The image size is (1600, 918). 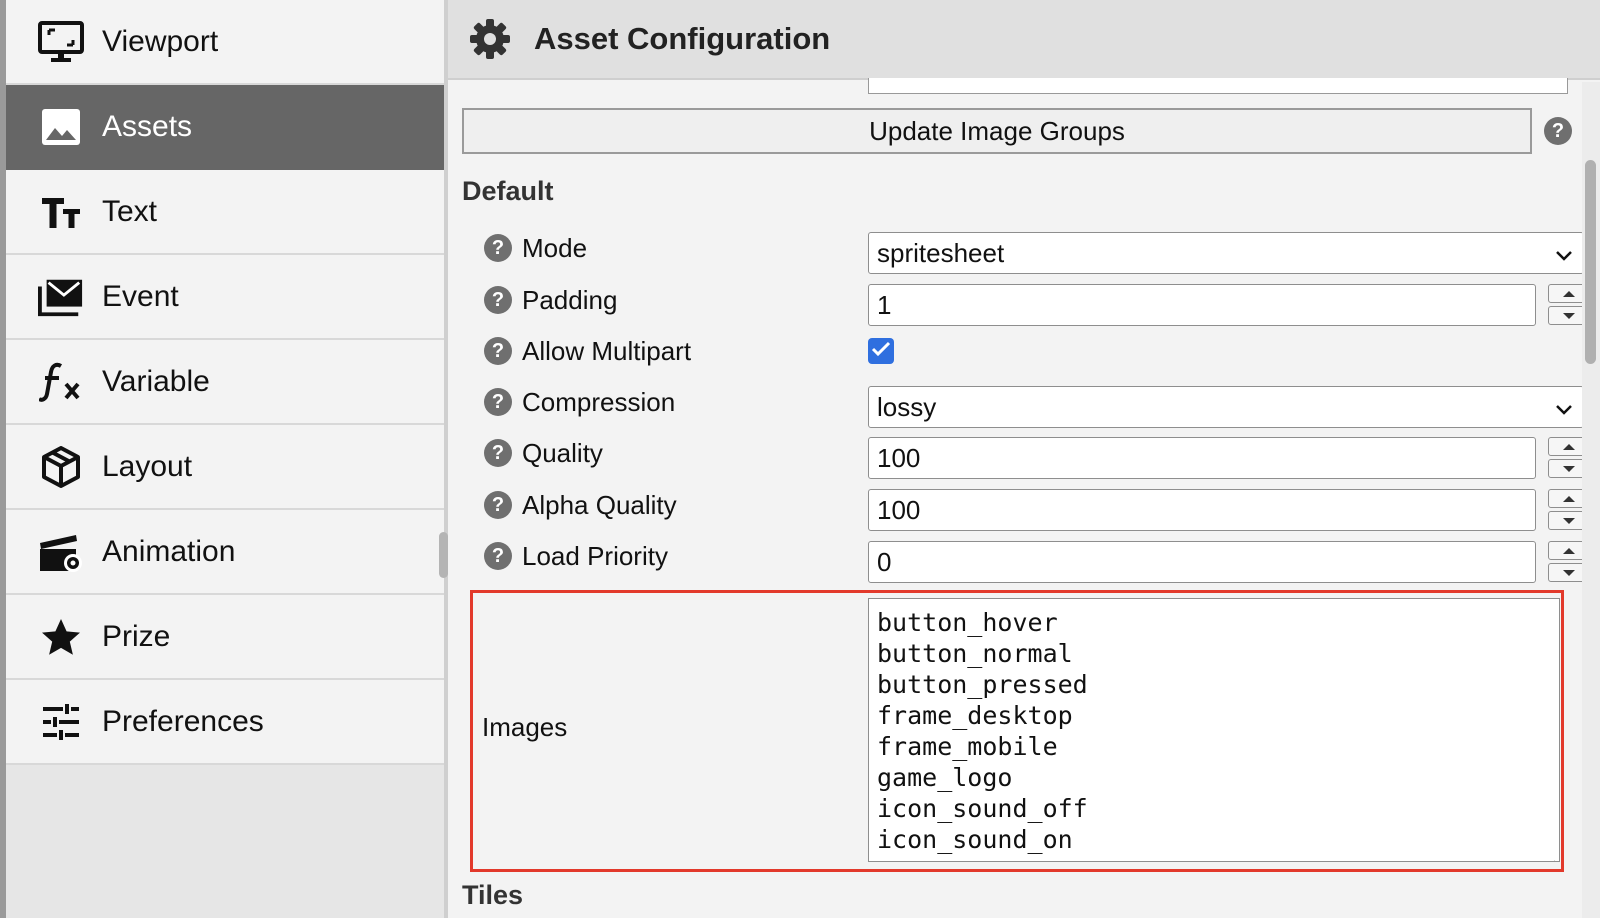 What do you see at coordinates (225, 127) in the screenshot?
I see `sidebar-item-assets: Assets` at bounding box center [225, 127].